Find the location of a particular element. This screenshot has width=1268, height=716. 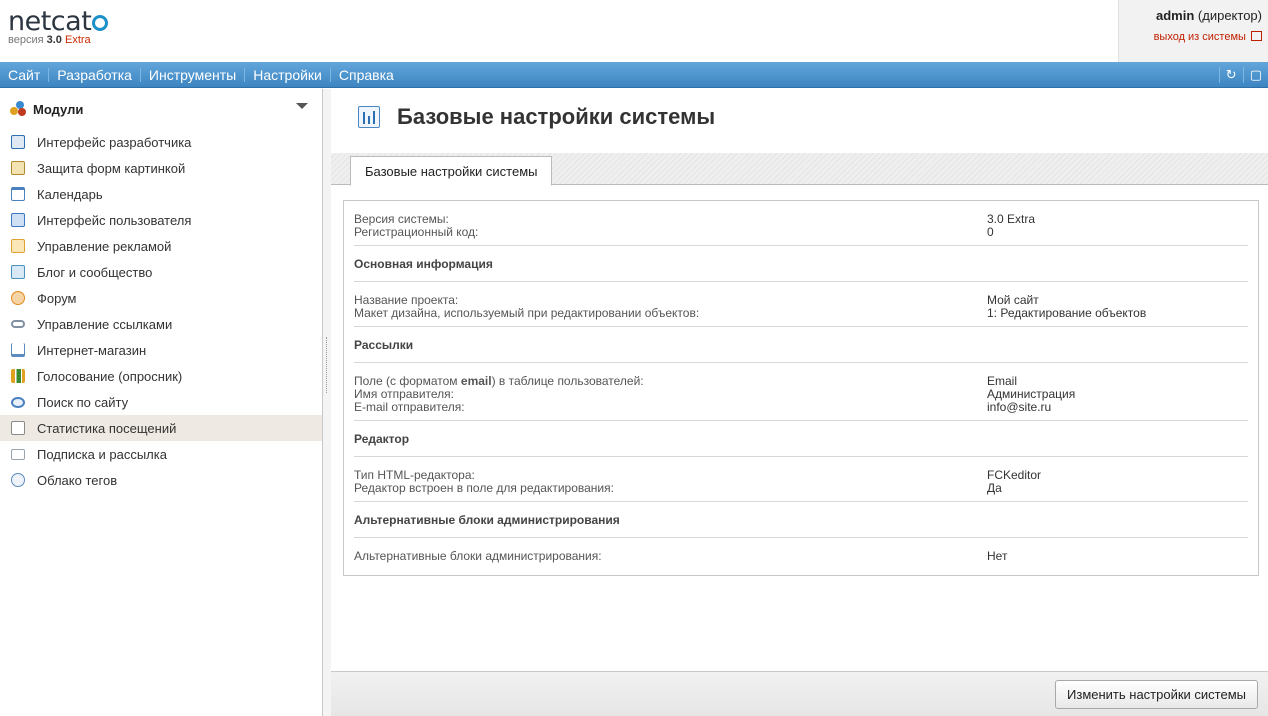

sidebar-item-label: Голосование (опросник) is located at coordinates (110, 376).